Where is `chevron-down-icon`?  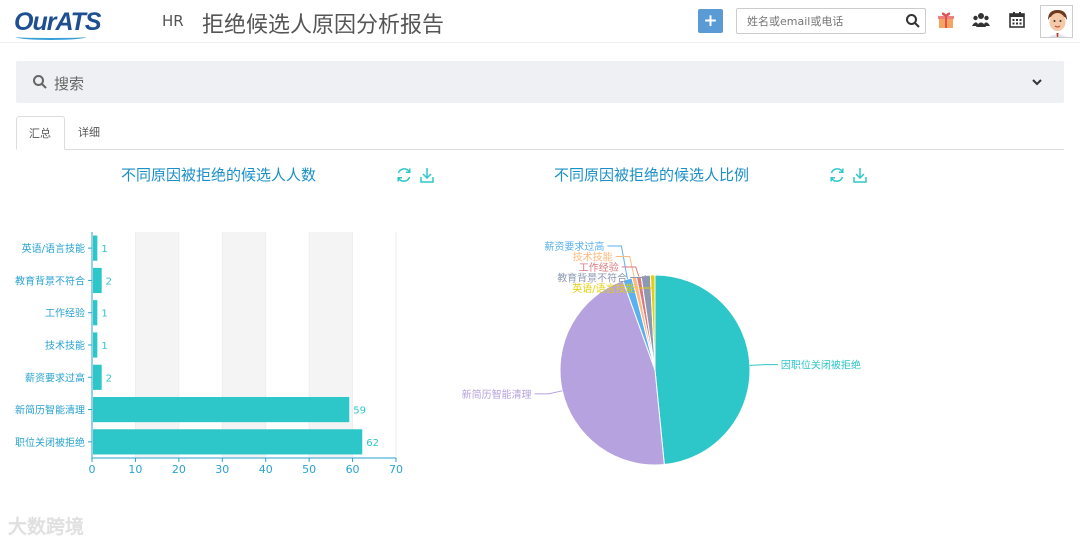
chevron-down-icon is located at coordinates (1037, 82).